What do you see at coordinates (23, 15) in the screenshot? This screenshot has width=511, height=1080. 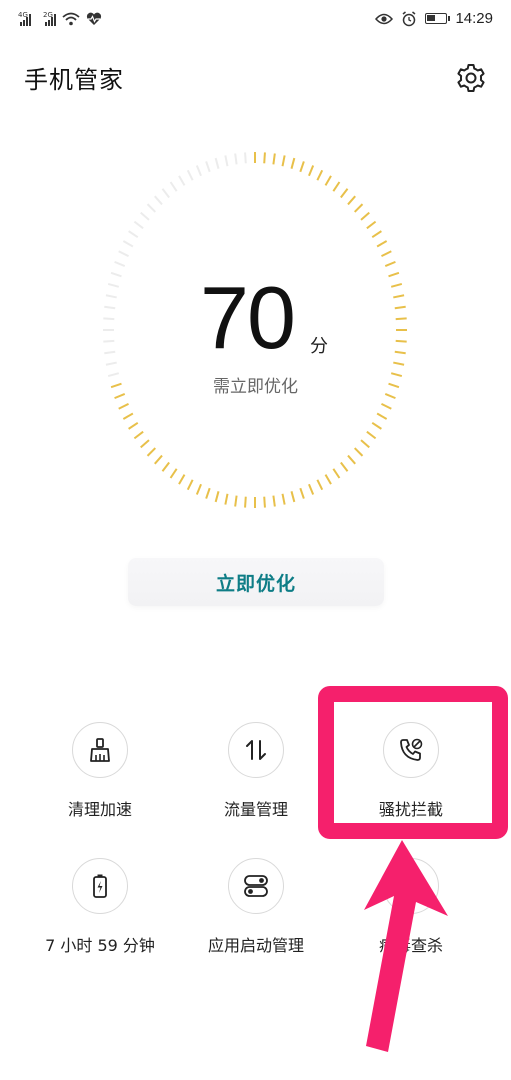 I see `sim1-network-tag: 4G` at bounding box center [23, 15].